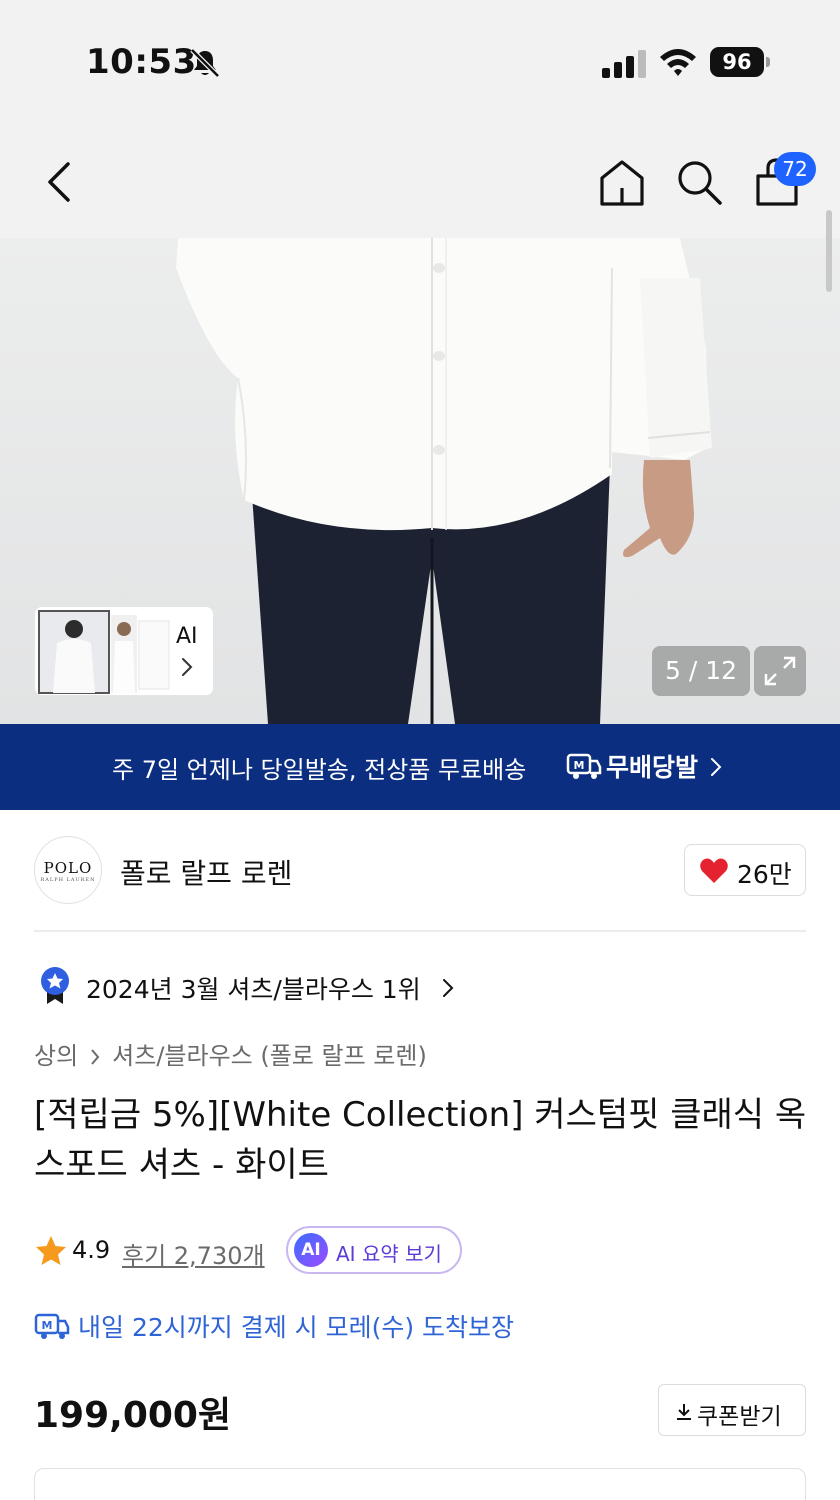  I want to click on breadcrumb-item-top: 상의, so click(56, 1056).